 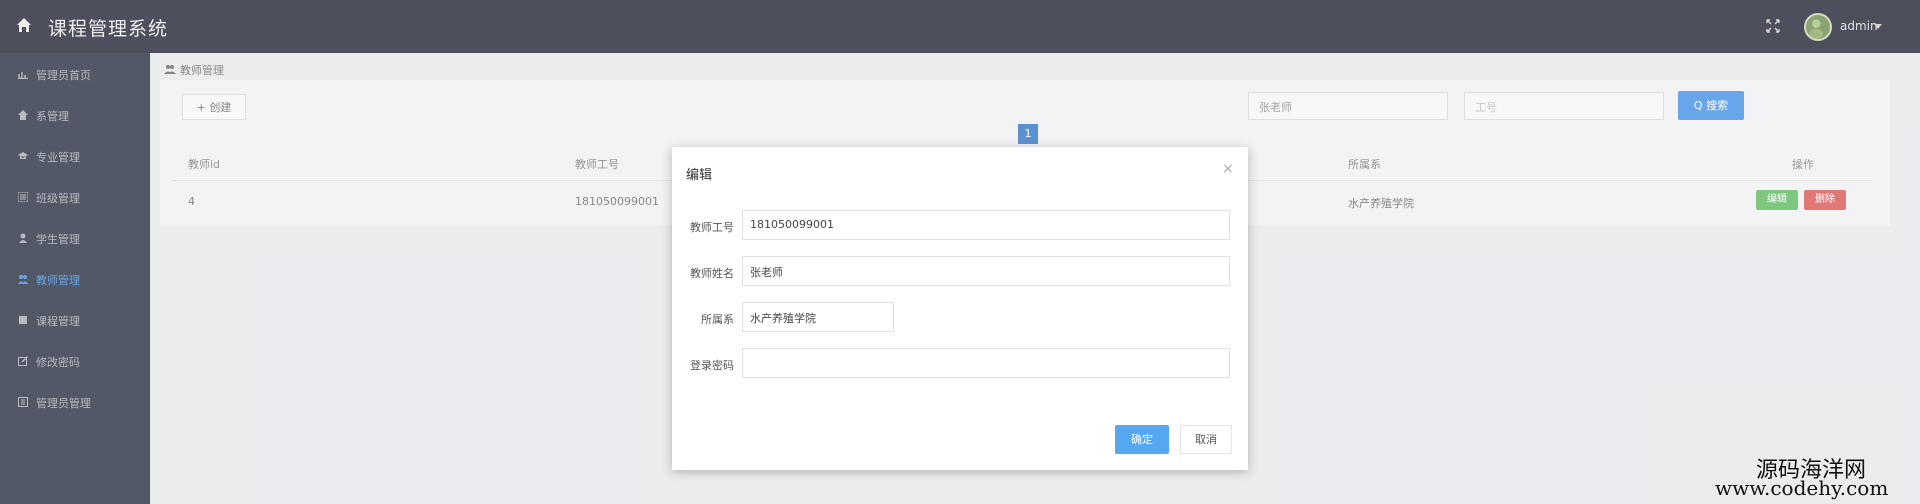 What do you see at coordinates (1142, 439) in the screenshot?
I see `confirm-button: 确定` at bounding box center [1142, 439].